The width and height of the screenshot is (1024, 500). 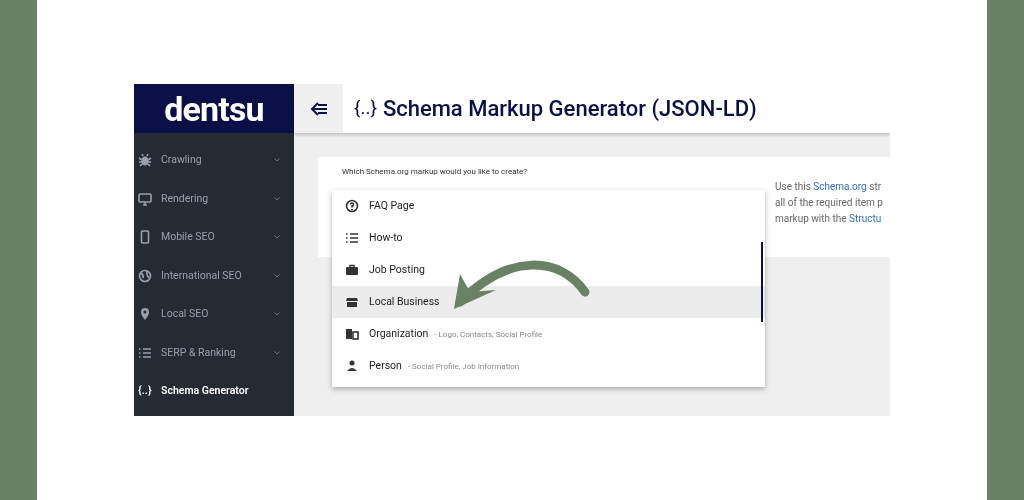 I want to click on dropdown-option: How-to, so click(x=548, y=238).